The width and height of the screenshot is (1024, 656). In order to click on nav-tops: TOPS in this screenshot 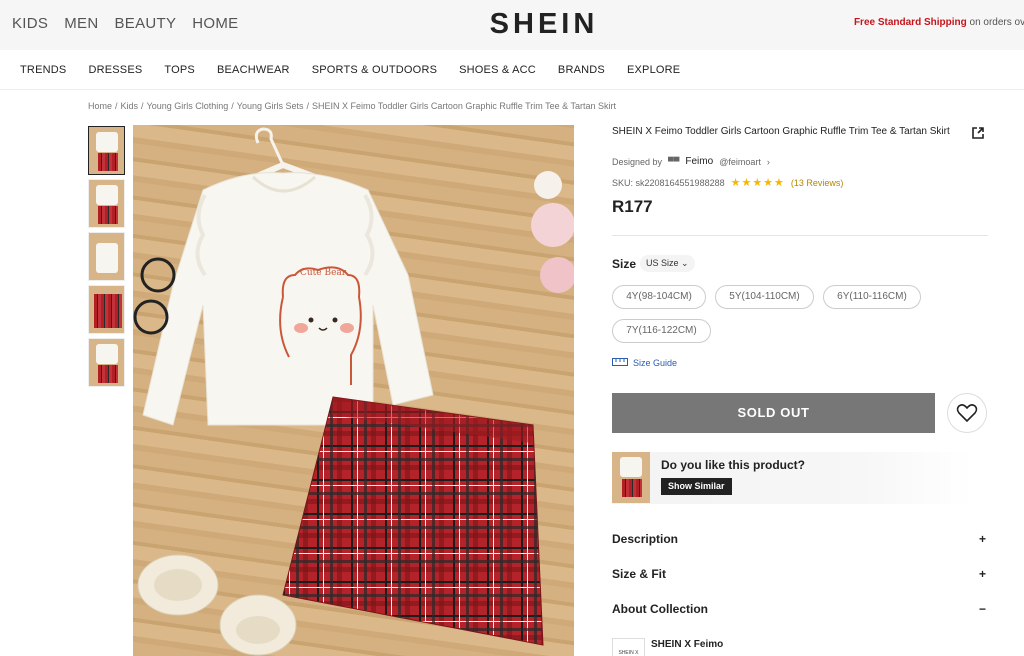, I will do `click(179, 70)`.